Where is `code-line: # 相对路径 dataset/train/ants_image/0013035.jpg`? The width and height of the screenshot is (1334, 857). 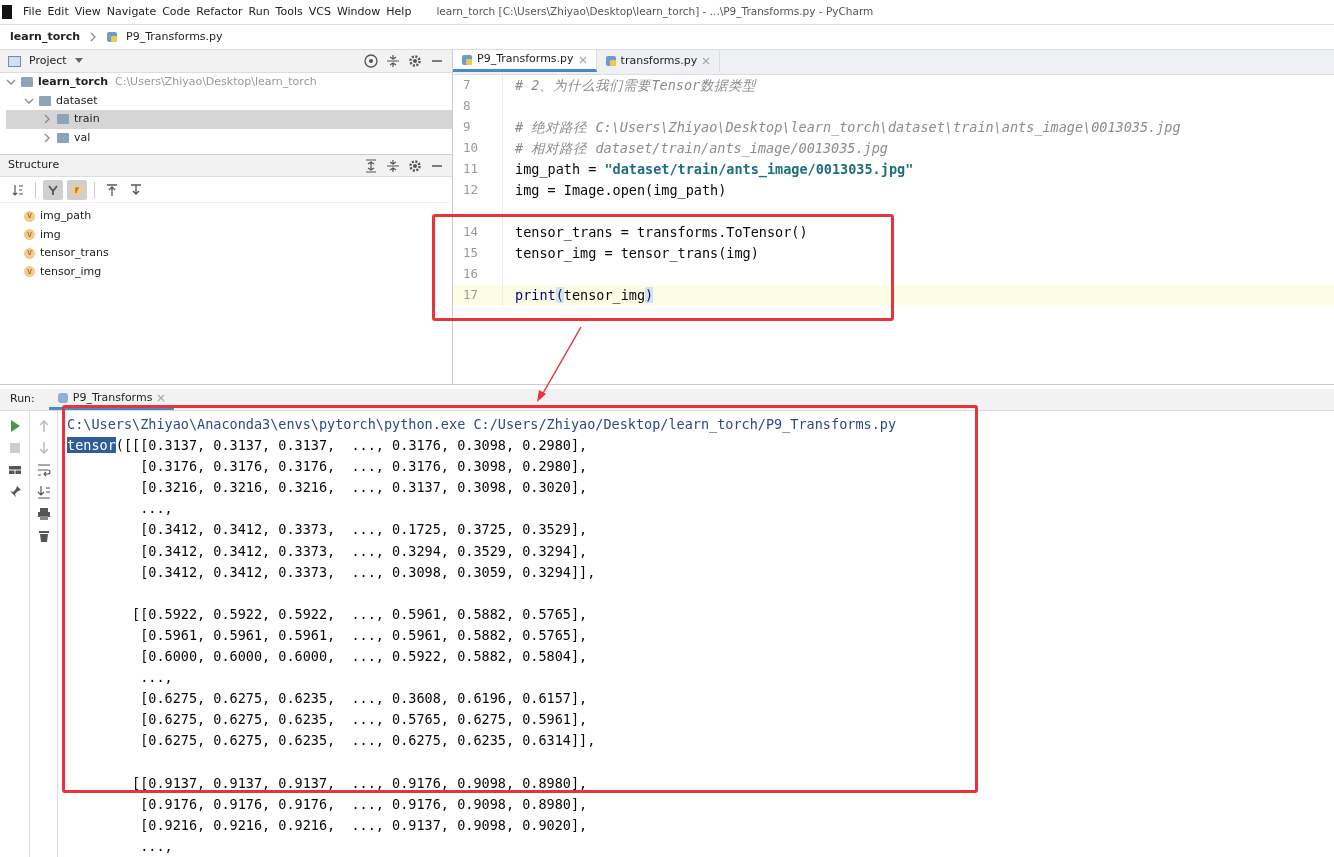 code-line: # 相对路径 dataset/train/ants_image/0013035.jpg is located at coordinates (701, 149).